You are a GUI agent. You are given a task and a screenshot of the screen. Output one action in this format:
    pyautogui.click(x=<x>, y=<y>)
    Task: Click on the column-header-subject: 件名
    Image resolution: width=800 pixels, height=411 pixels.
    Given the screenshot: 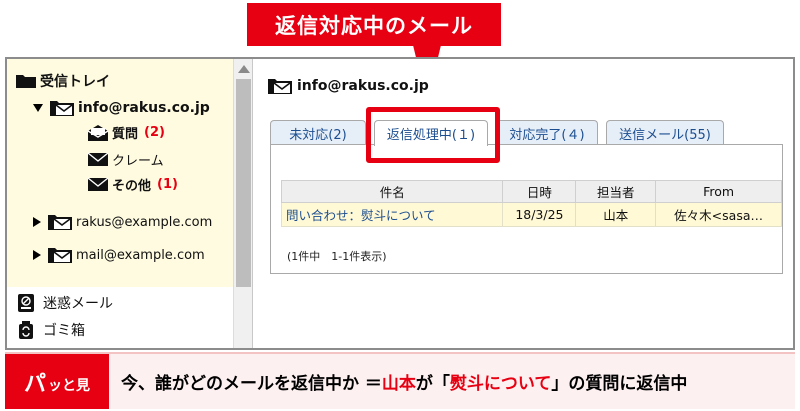 What is the action you would take?
    pyautogui.click(x=392, y=191)
    